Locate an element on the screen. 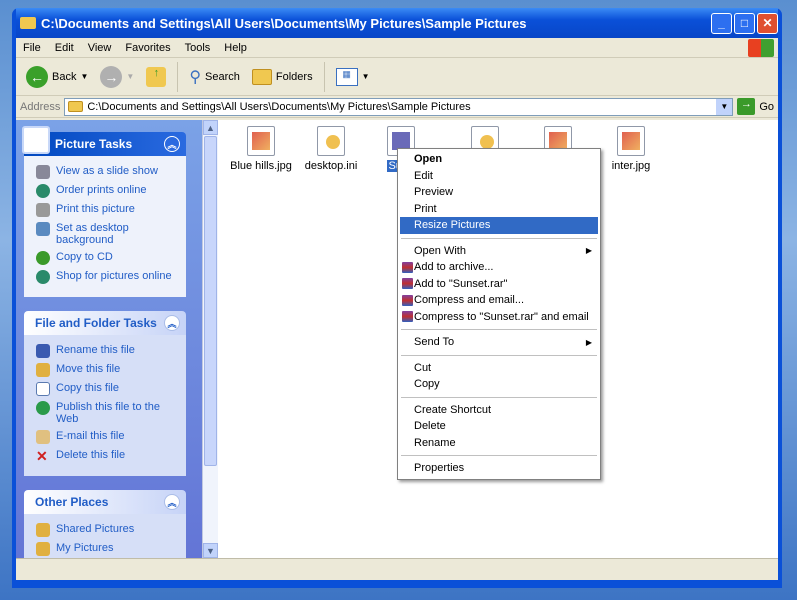 This screenshot has width=797, height=600. place-shared-pictures: Shared Pictures is located at coordinates (107, 530).